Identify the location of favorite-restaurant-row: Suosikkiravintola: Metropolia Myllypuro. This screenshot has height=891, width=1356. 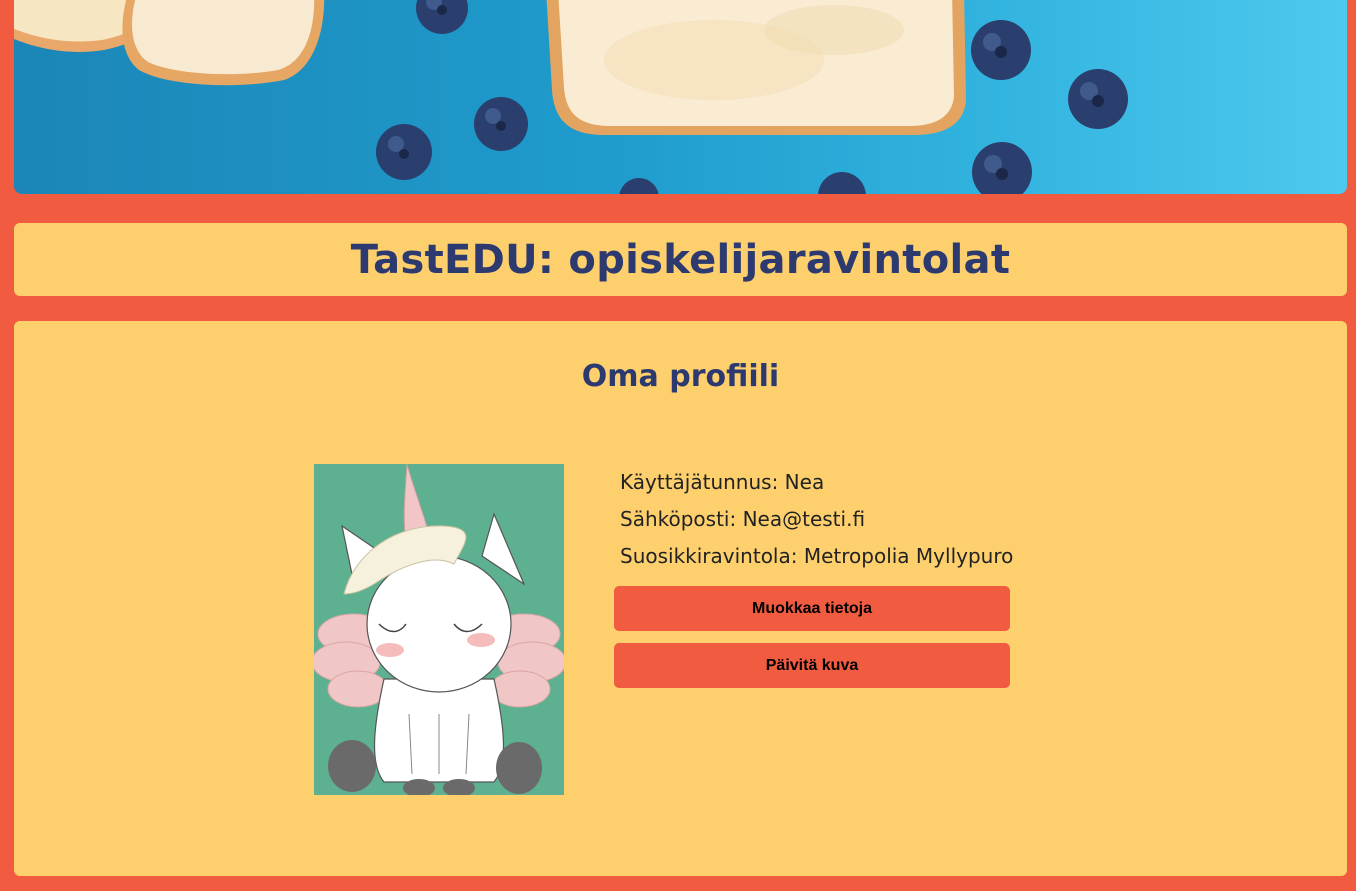
(816, 559).